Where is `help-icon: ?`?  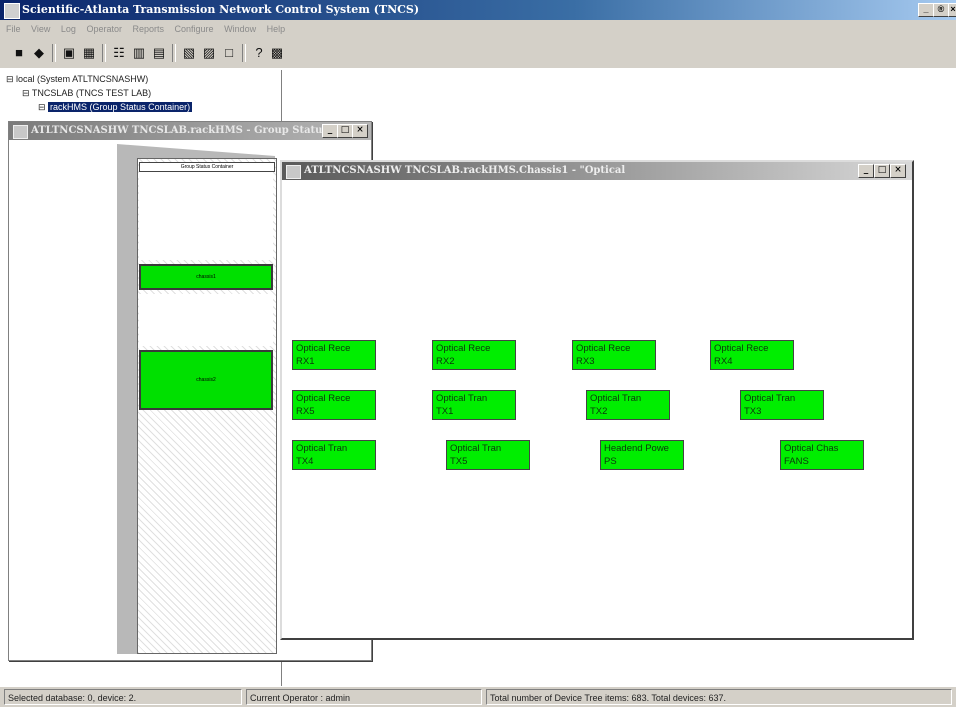 help-icon: ? is located at coordinates (259, 53).